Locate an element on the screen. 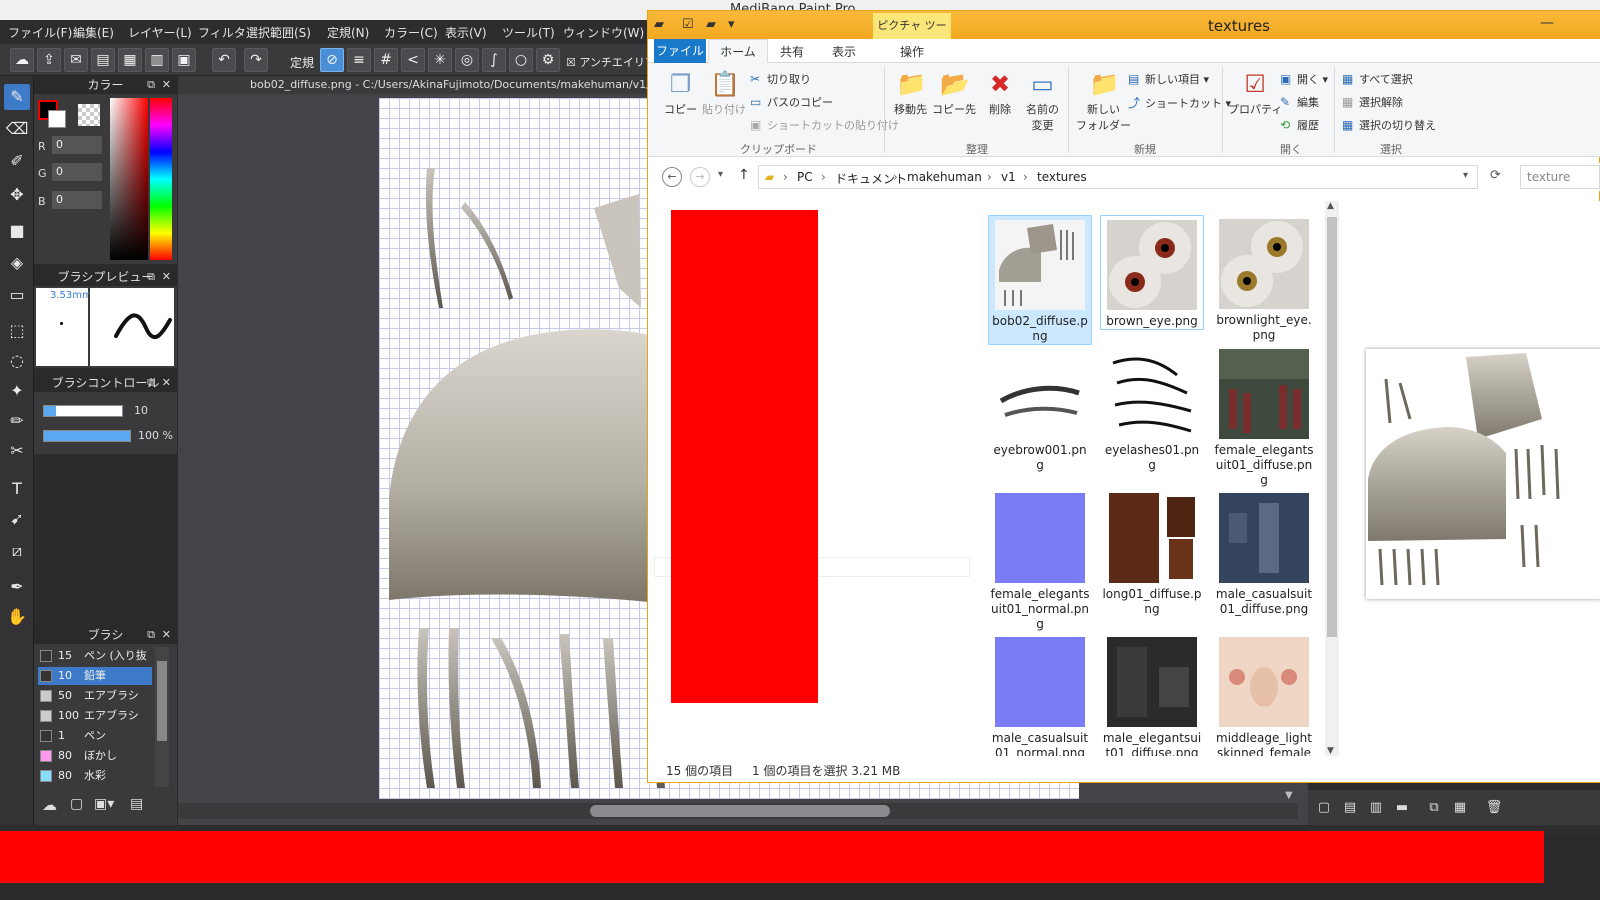 The height and width of the screenshot is (900, 1600). cloud-brush-icon: ☁ is located at coordinates (49, 805).